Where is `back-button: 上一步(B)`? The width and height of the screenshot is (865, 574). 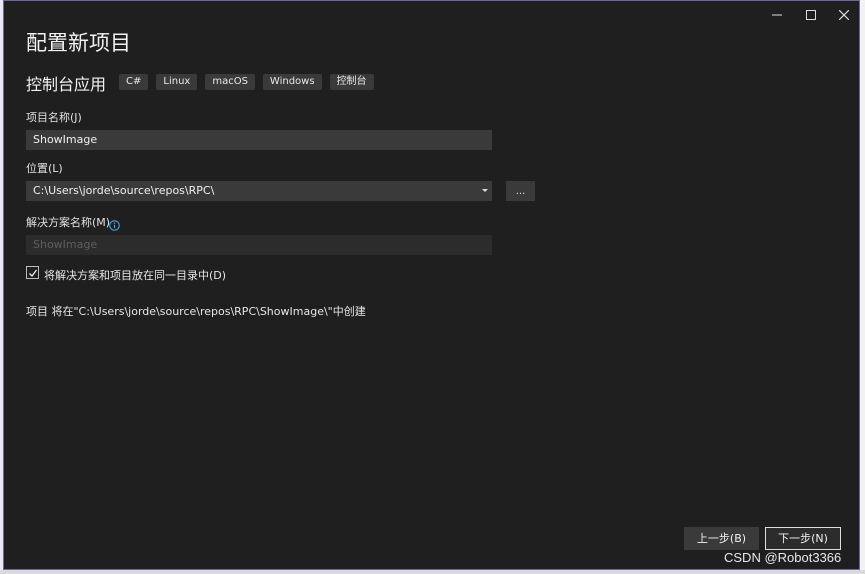
back-button: 上一步(B) is located at coordinates (721, 538).